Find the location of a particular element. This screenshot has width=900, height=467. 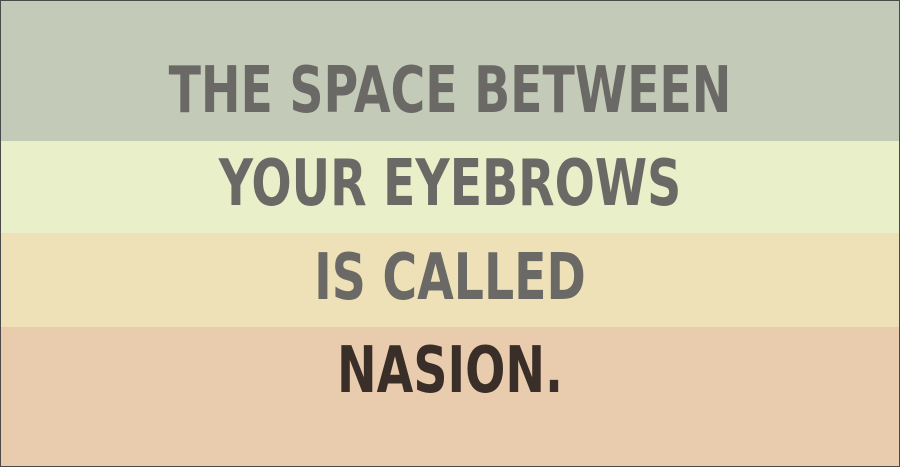

headline-line-1: THE SPACE BETWEEN is located at coordinates (450, 91).